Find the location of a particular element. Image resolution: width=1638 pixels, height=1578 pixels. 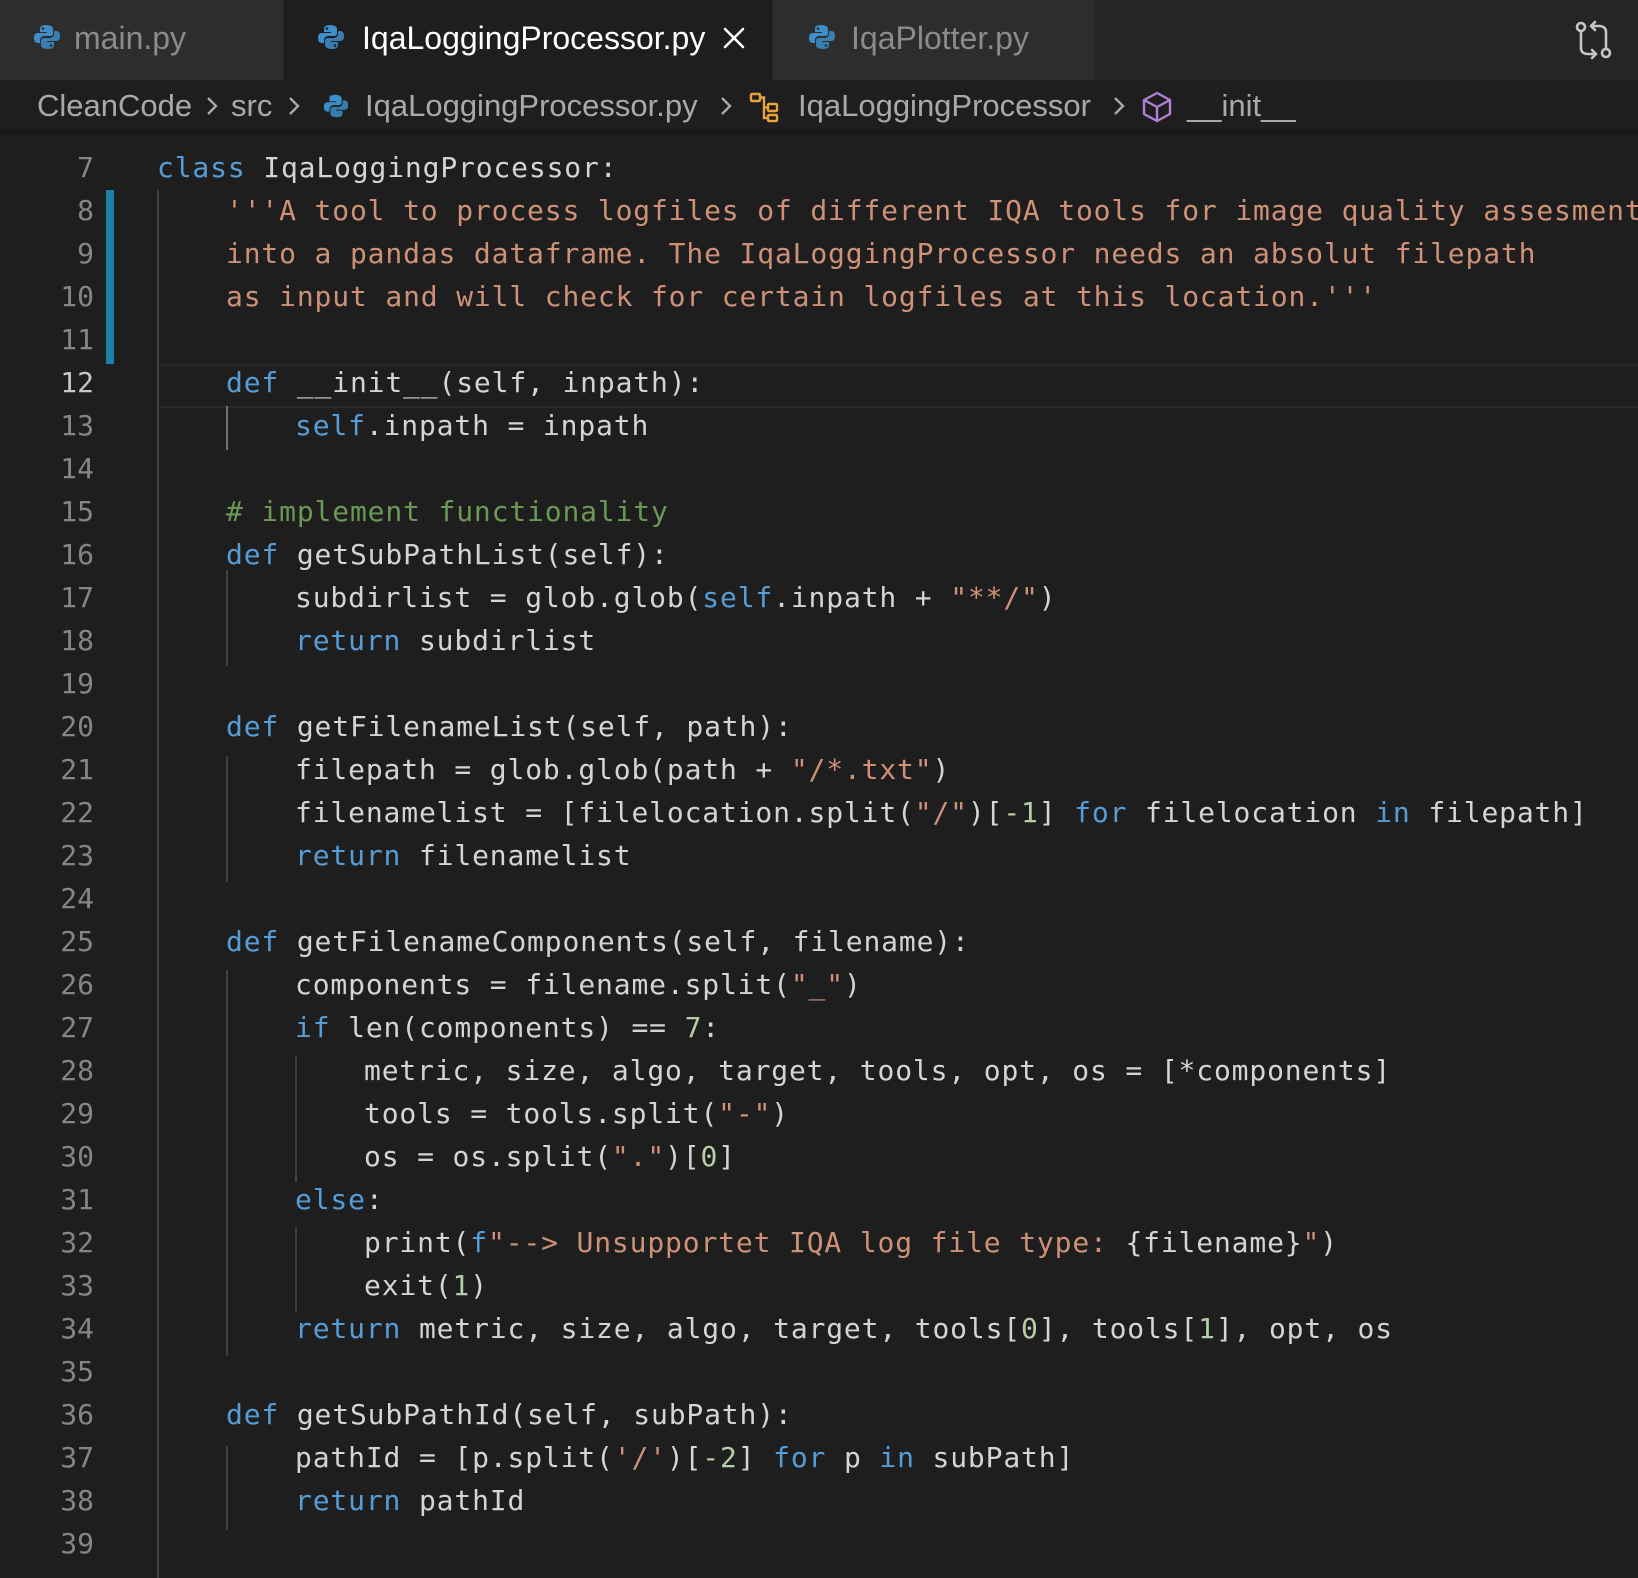

line-number: 39 is located at coordinates (77, 1543).